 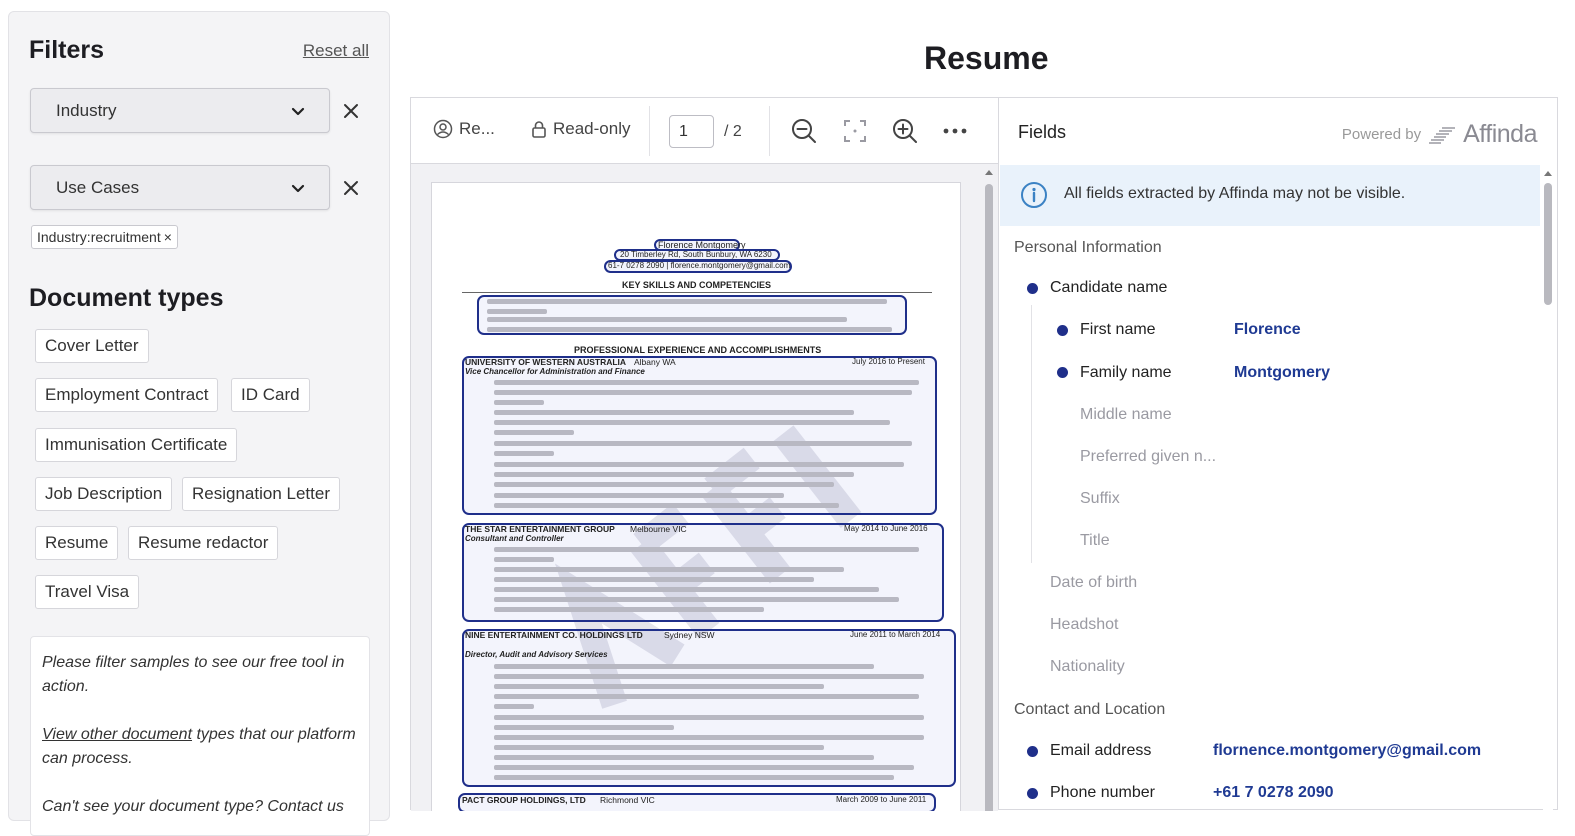 What do you see at coordinates (180, 110) in the screenshot?
I see `industry-select: Industry` at bounding box center [180, 110].